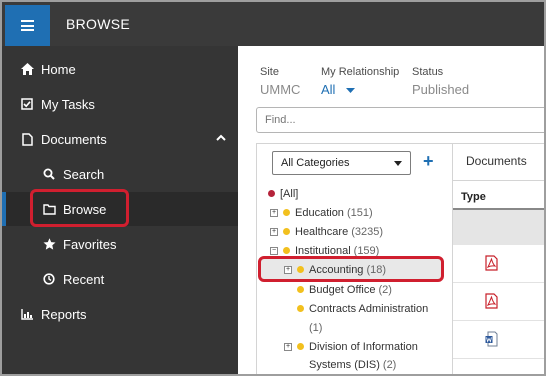 The image size is (546, 376). I want to click on search-icon, so click(49, 174).